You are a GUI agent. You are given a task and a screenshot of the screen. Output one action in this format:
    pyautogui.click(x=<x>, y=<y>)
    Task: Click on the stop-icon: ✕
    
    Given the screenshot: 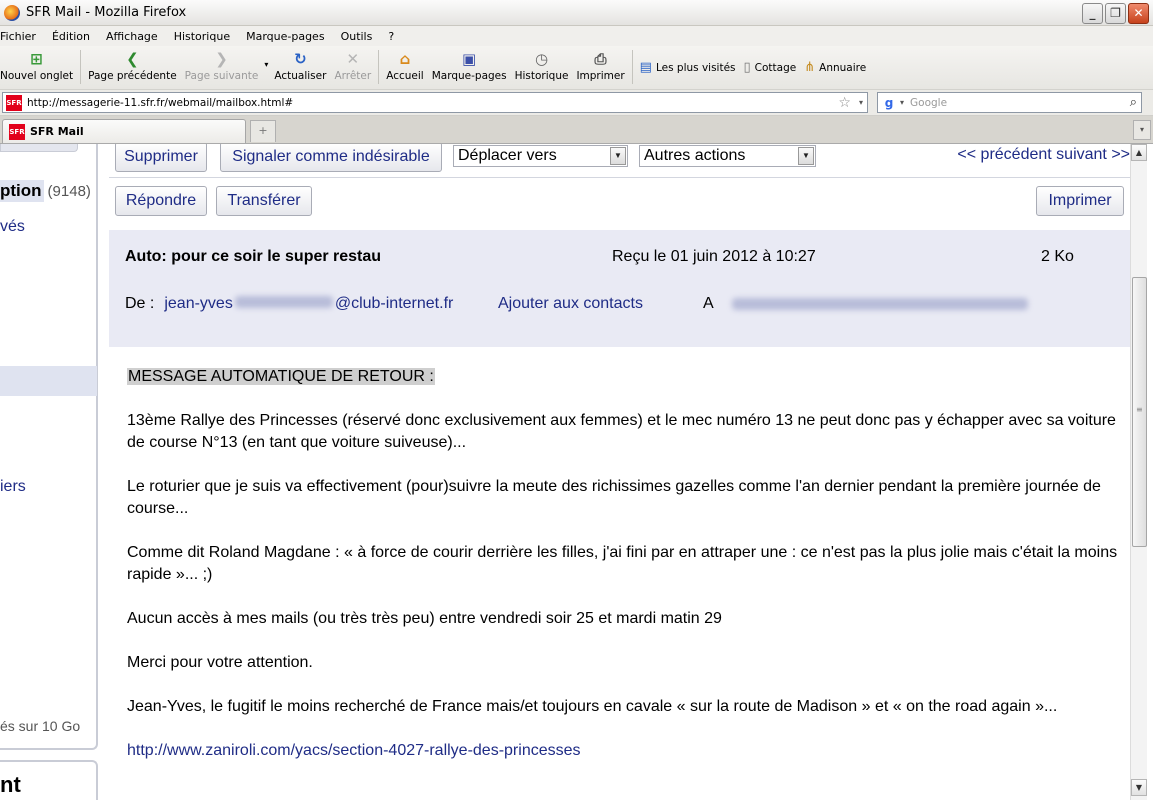 What is the action you would take?
    pyautogui.click(x=353, y=59)
    